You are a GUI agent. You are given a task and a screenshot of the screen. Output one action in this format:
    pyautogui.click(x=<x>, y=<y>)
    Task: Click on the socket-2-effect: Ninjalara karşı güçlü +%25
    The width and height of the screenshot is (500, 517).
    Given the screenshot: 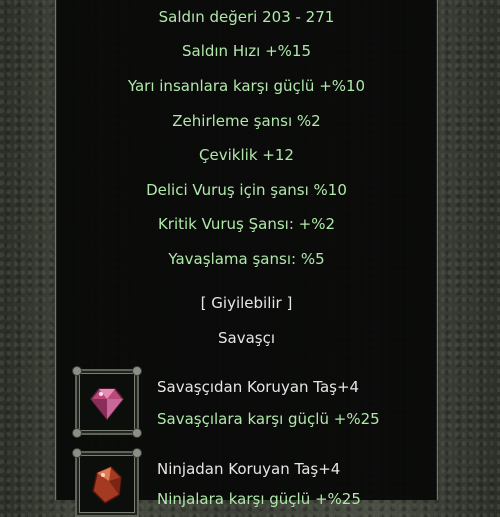 What is the action you would take?
    pyautogui.click(x=259, y=499)
    